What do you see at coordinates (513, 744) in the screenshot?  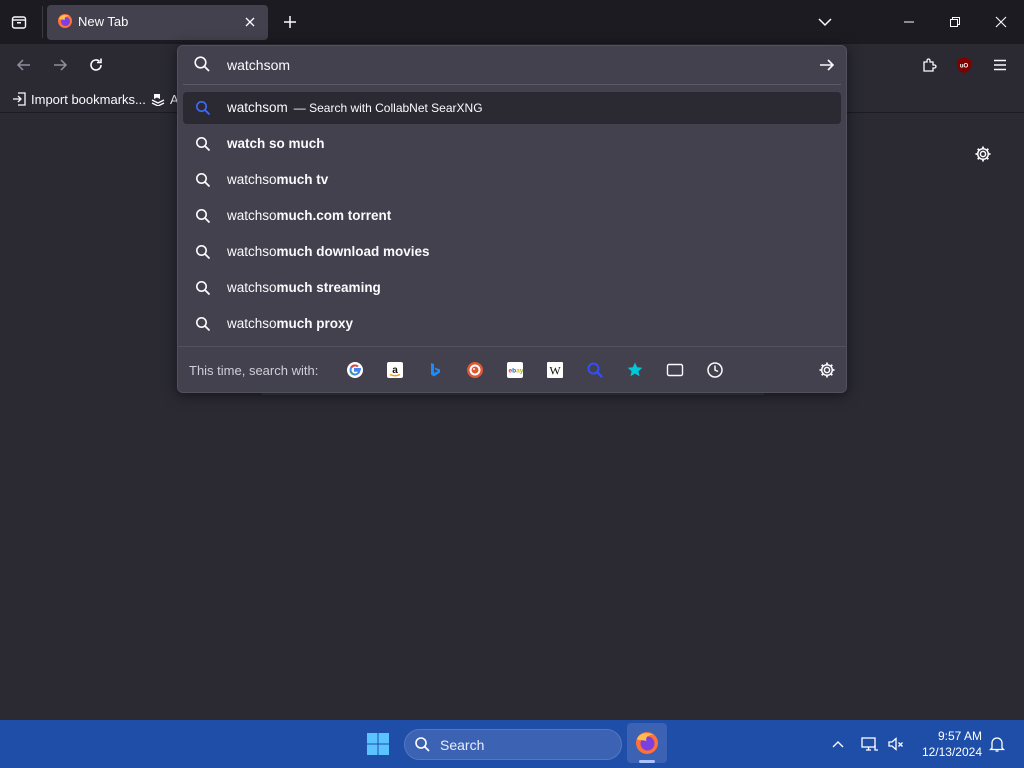 I see `taskbar-search-box` at bounding box center [513, 744].